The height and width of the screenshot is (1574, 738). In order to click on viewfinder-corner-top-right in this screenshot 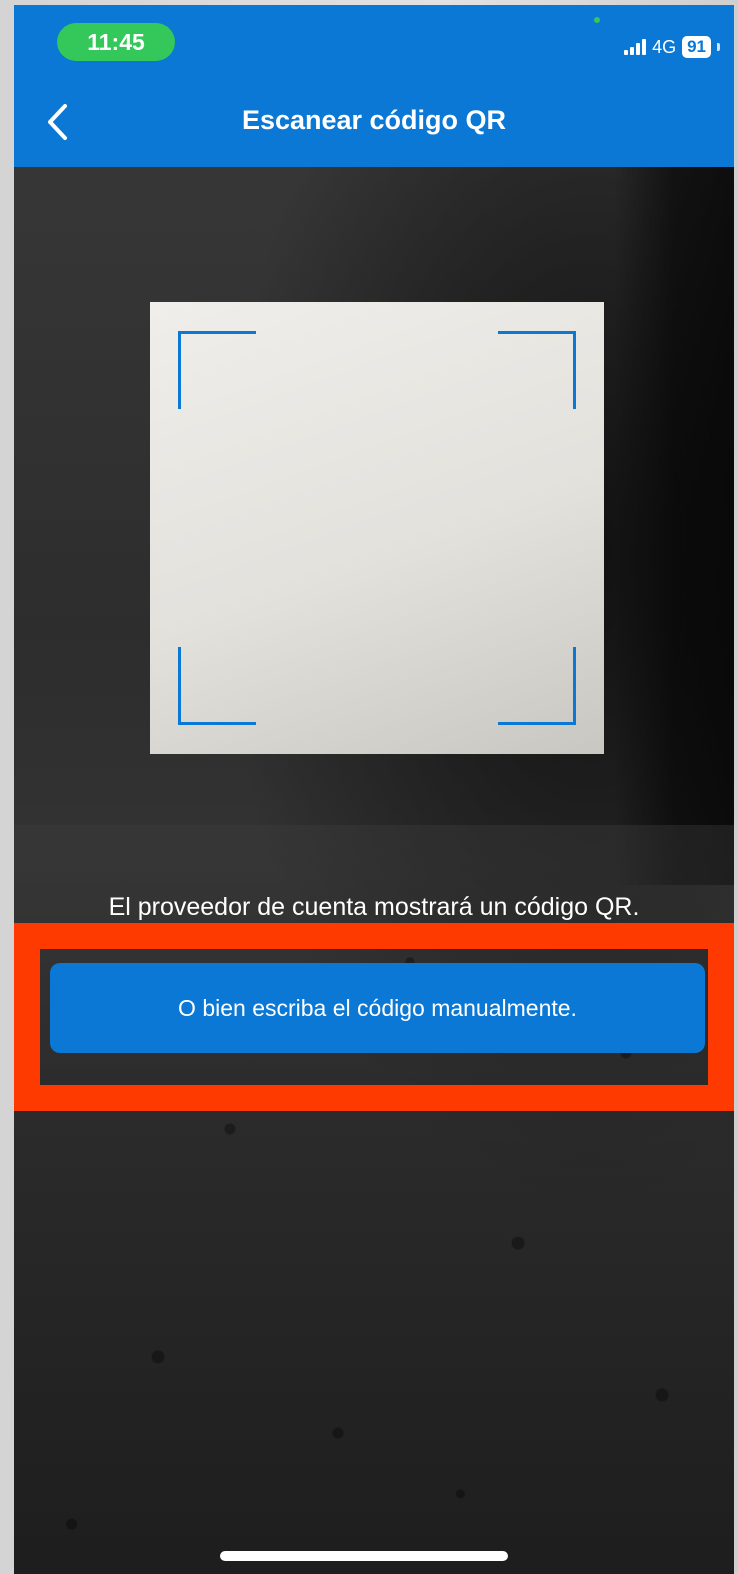, I will do `click(537, 370)`.